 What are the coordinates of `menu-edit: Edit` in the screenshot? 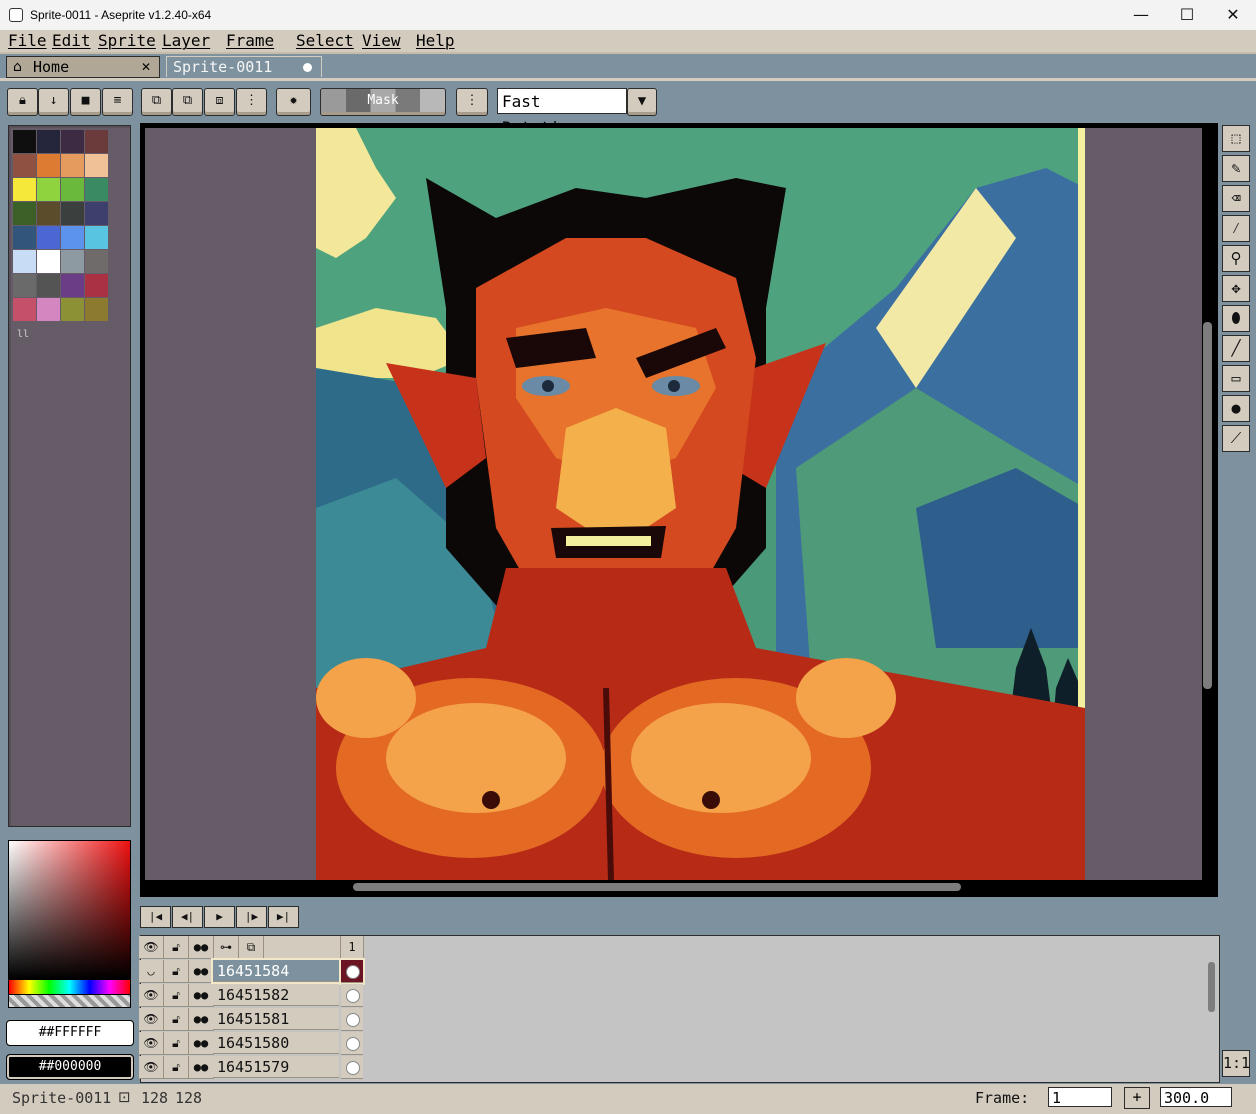 It's located at (71, 40).